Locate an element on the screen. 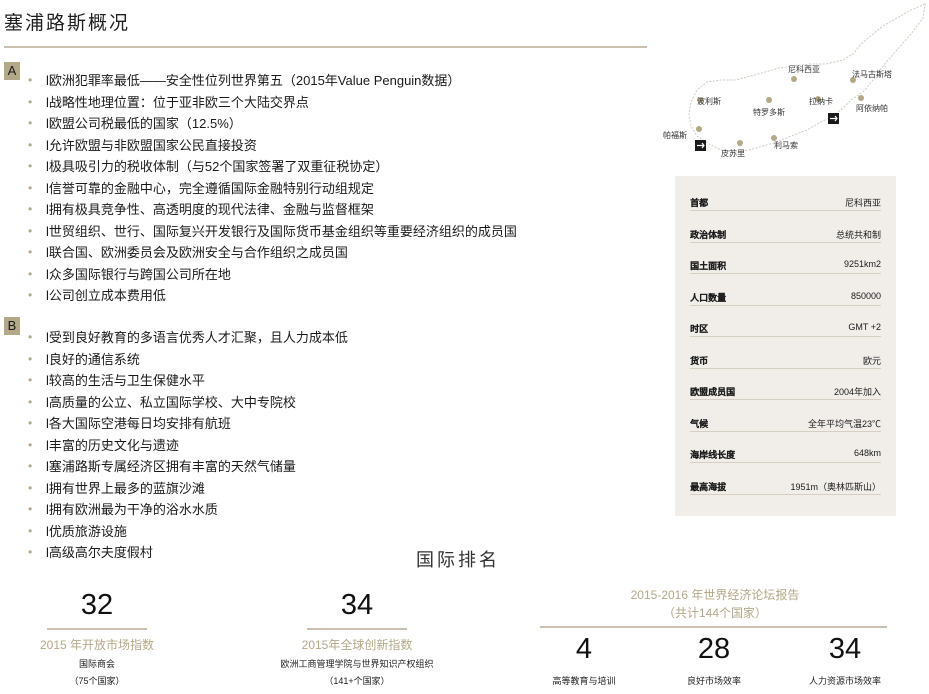 Image resolution: width=929 pixels, height=694 pixels. wef-label-market: 良好市场效率 is located at coordinates (713, 681).